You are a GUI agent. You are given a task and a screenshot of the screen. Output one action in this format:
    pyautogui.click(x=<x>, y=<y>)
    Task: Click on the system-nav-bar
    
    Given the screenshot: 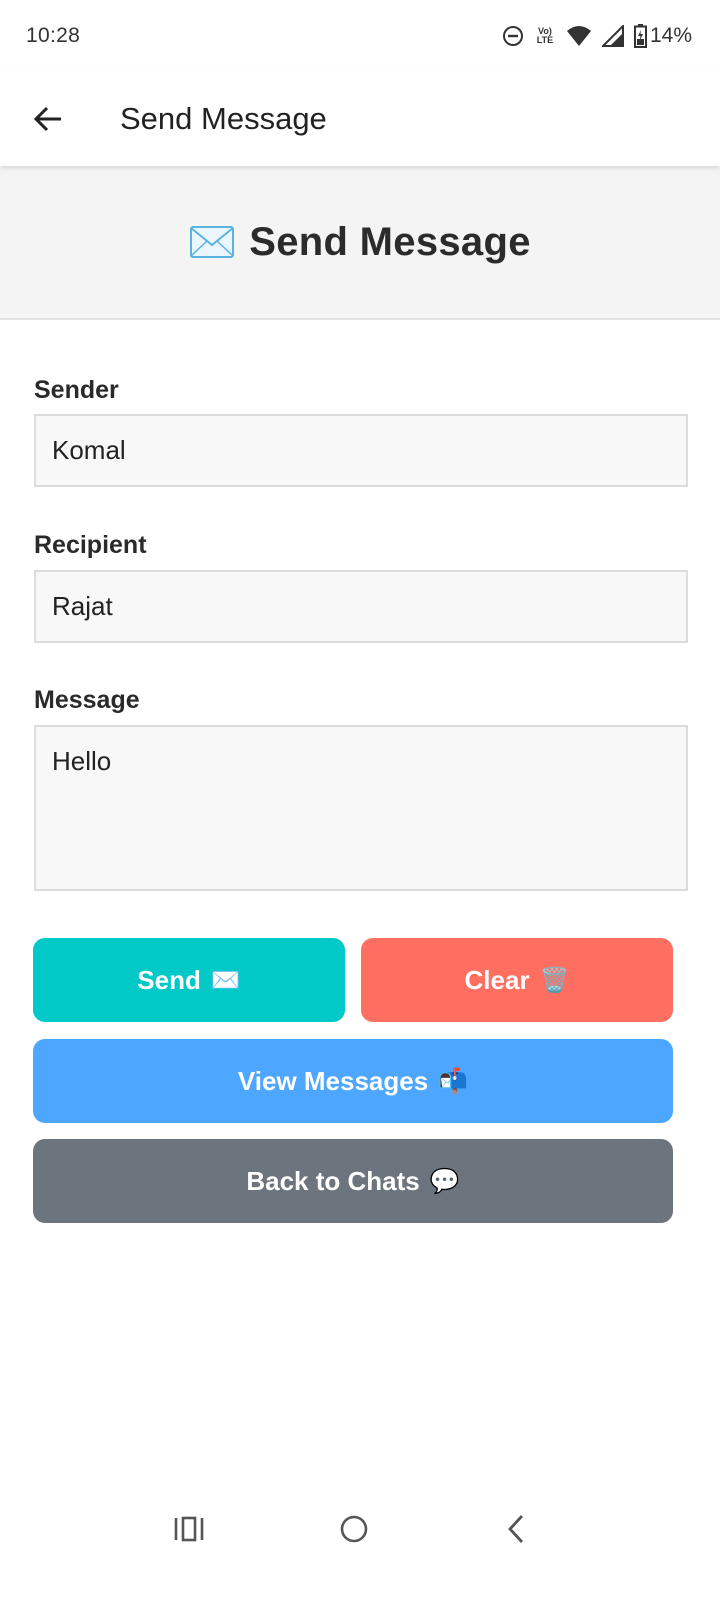 What is the action you would take?
    pyautogui.click(x=360, y=1530)
    